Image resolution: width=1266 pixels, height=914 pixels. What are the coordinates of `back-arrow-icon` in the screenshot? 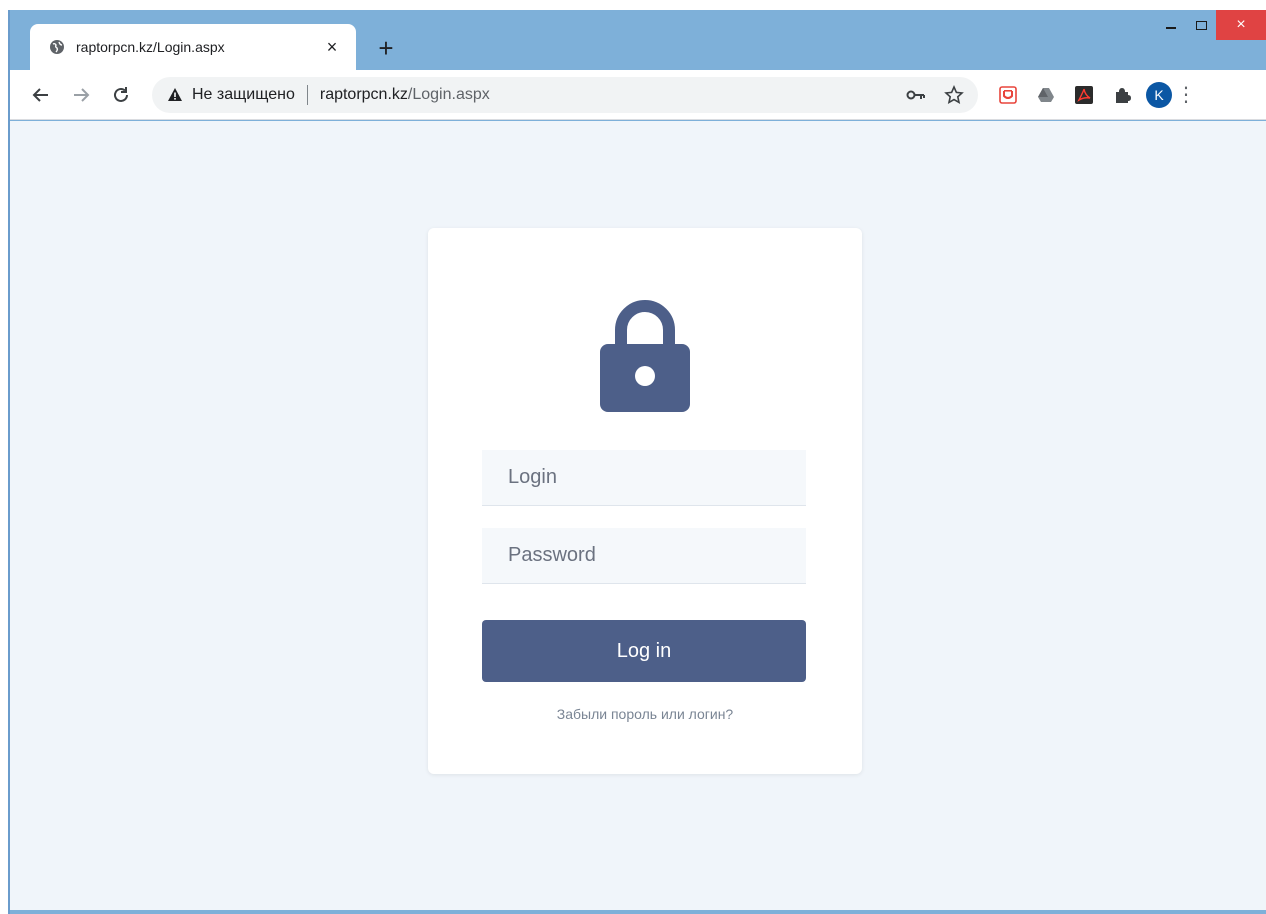 It's located at (40, 94).